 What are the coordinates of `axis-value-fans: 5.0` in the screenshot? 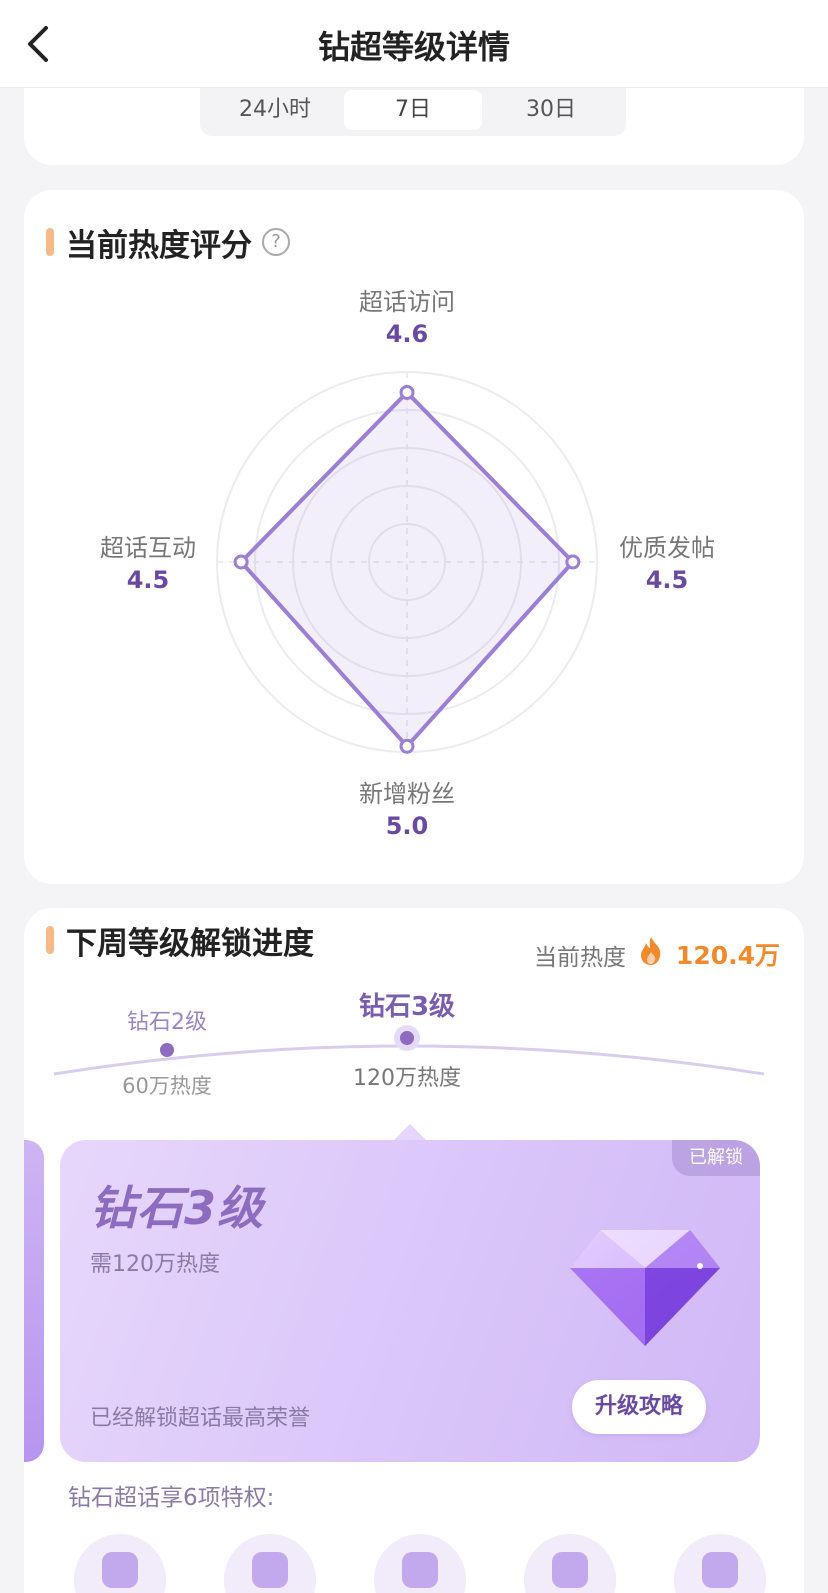 It's located at (407, 826).